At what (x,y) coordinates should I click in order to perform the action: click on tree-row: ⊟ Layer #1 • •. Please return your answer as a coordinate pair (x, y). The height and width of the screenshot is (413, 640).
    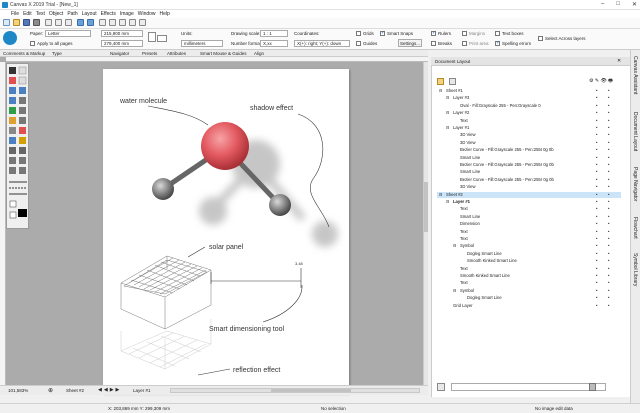
    Looking at the image, I should click on (529, 202).